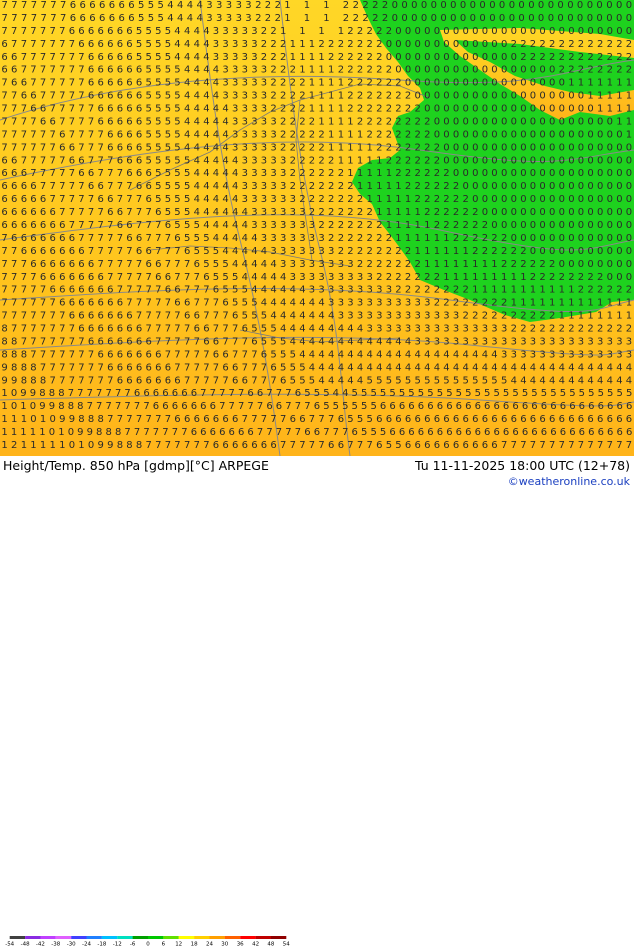 The height and width of the screenshot is (946, 634). I want to click on credit-link: ©weatheronline.co.uk, so click(569, 482).